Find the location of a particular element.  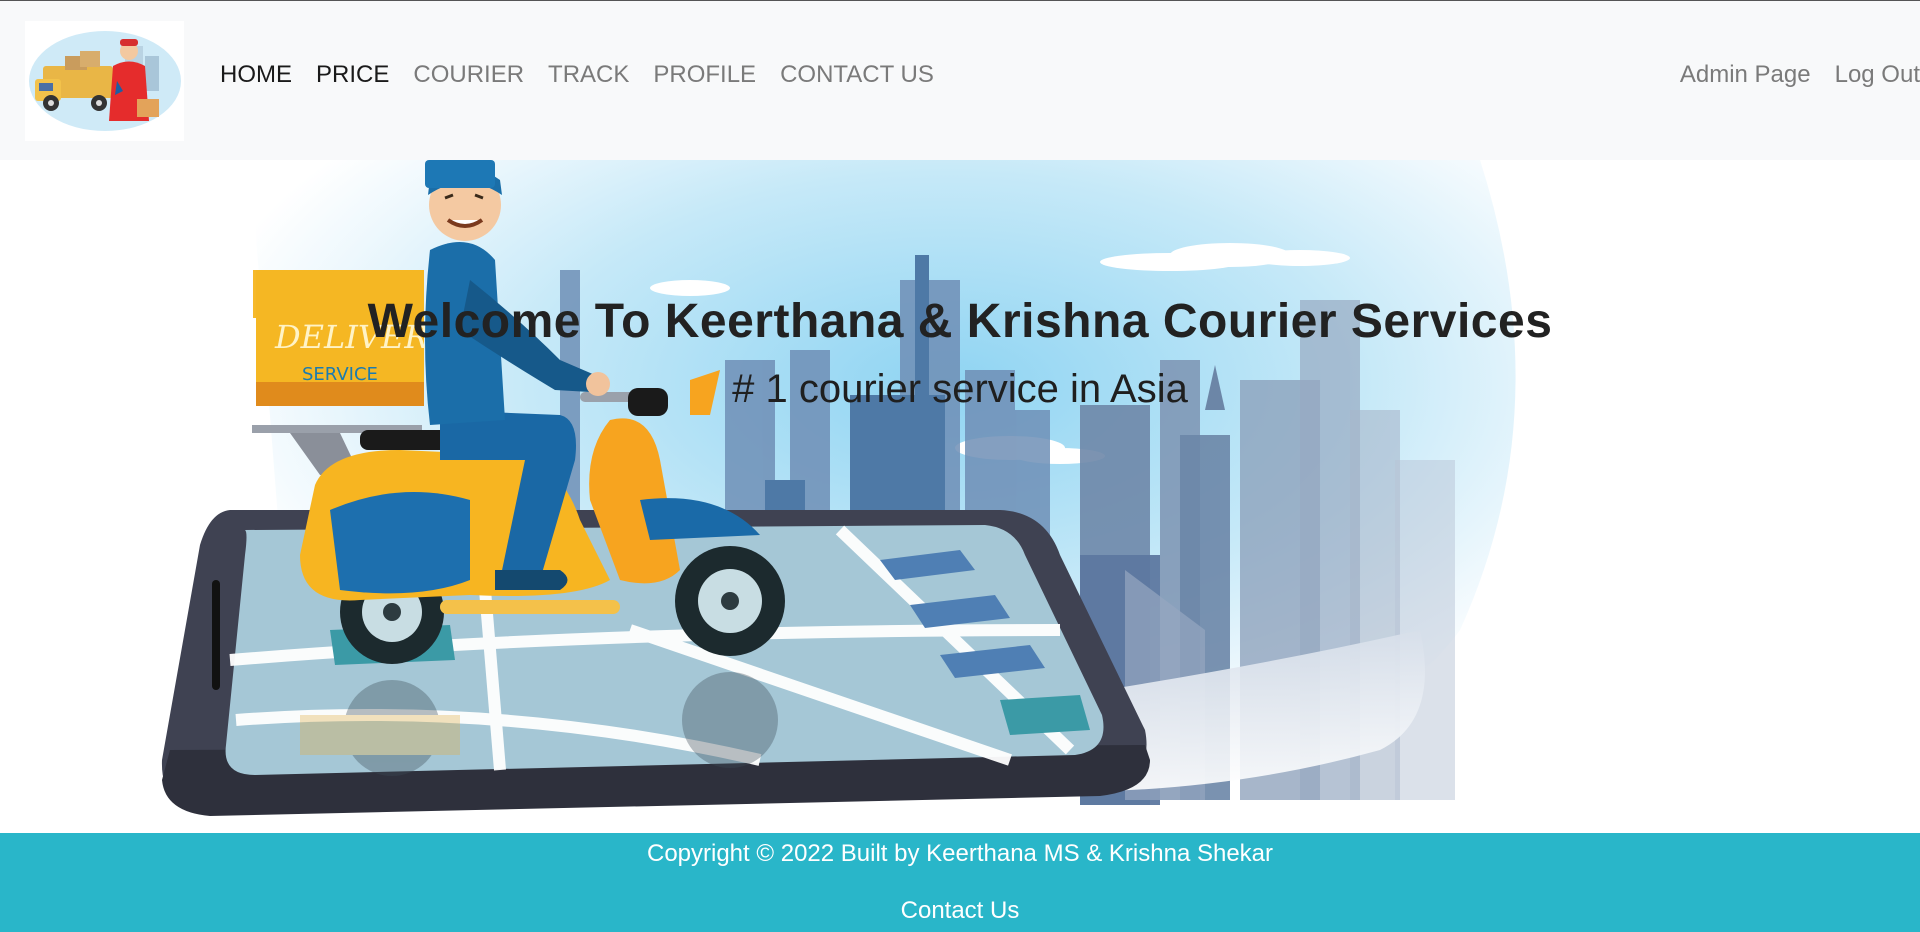

footer-contact-row: Contact Us is located at coordinates (960, 911).